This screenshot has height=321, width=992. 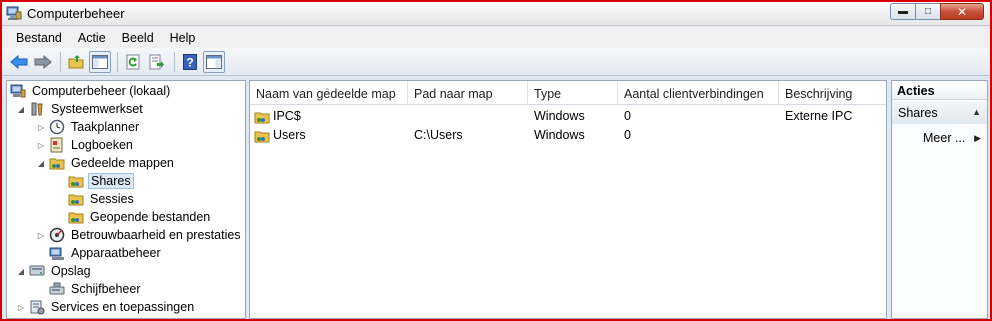 I want to click on tree-node-logboeken: ▷ Logboeken, so click(x=85, y=145).